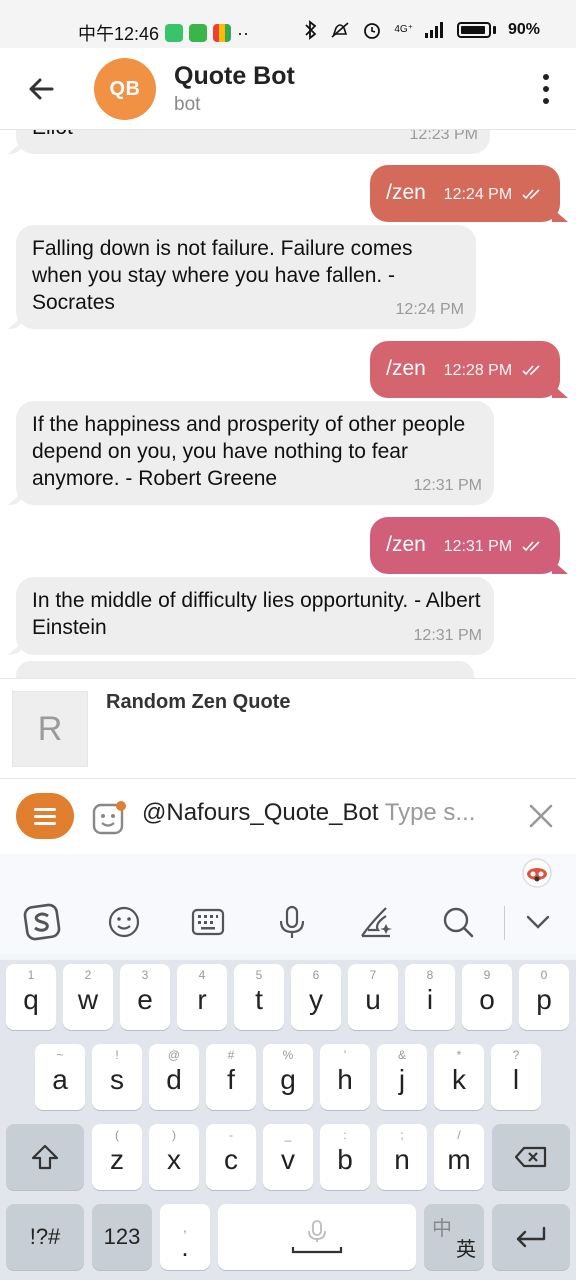 This screenshot has width=576, height=1280. I want to click on key-v: _ v, so click(288, 1157).